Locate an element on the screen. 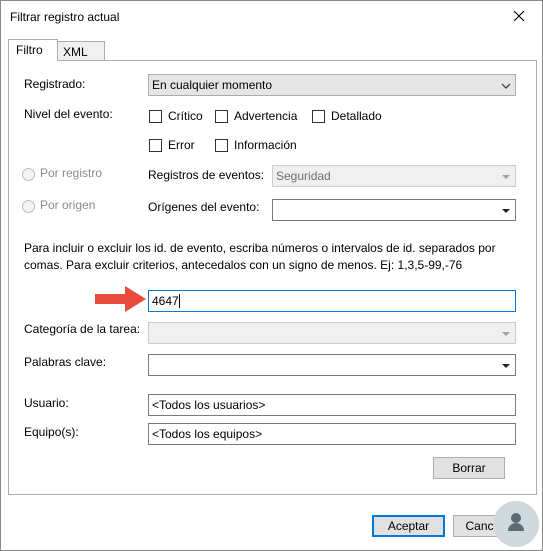 The image size is (543, 551). task-category-dropdown is located at coordinates (332, 333).